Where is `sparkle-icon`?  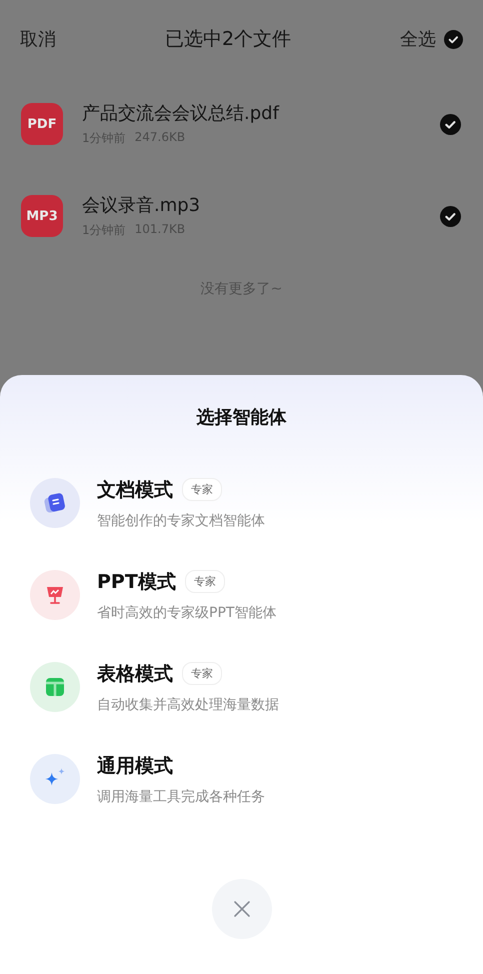 sparkle-icon is located at coordinates (55, 779).